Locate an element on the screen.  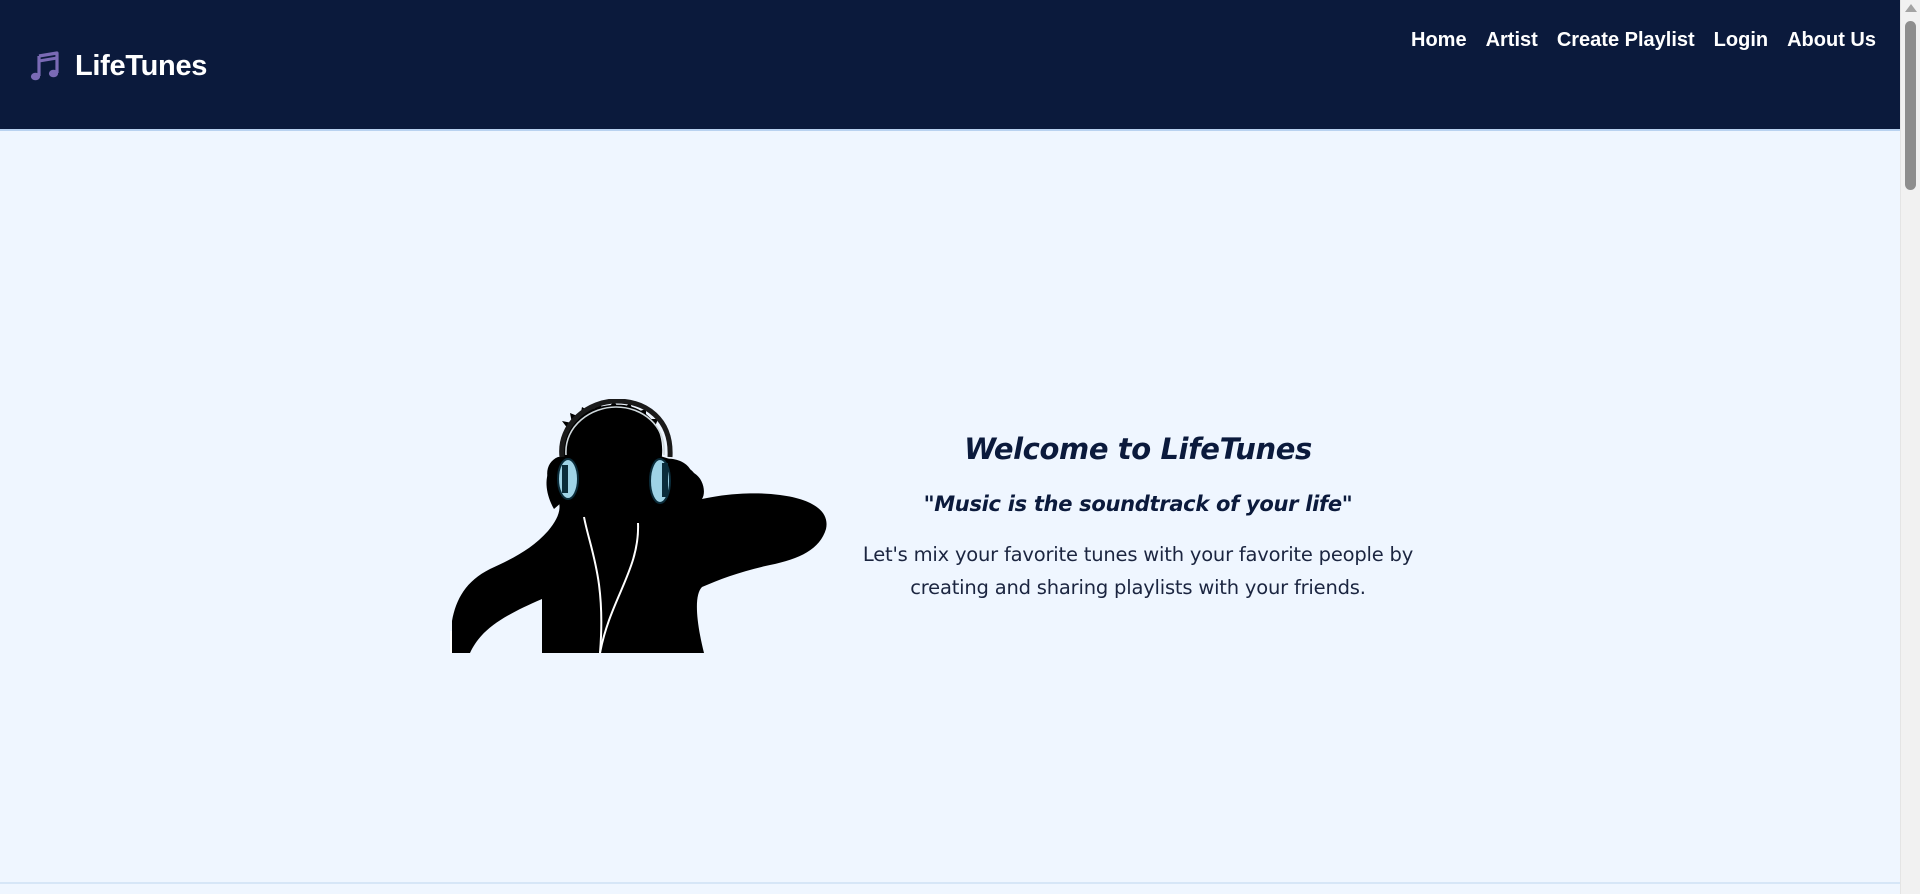
scrollbar-thumb is located at coordinates (1910, 105).